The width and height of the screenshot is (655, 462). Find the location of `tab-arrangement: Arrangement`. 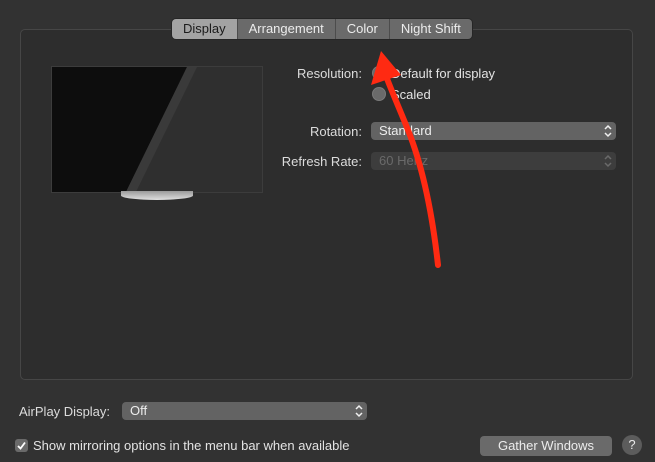

tab-arrangement: Arrangement is located at coordinates (286, 29).